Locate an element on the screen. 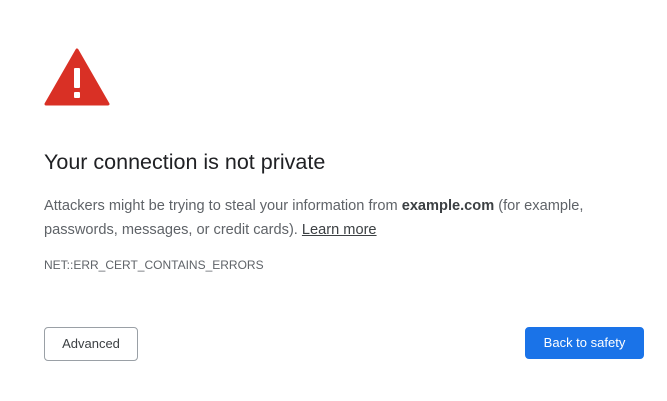  advanced-button: Advanced is located at coordinates (91, 344).